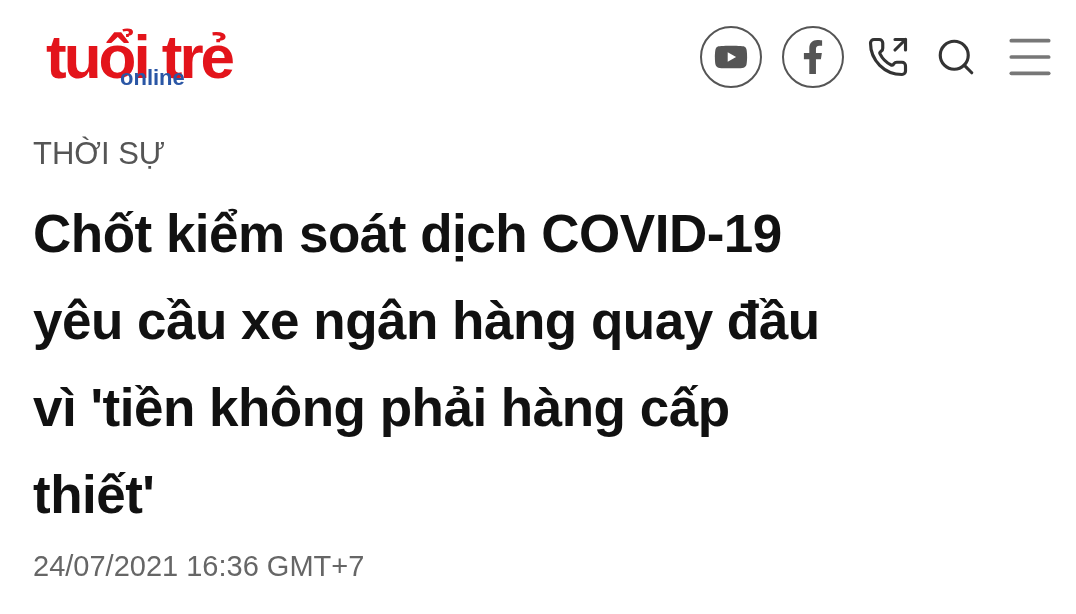  I want to click on publish-date: 24/07/2021 16:36 GMT+7, so click(199, 566).